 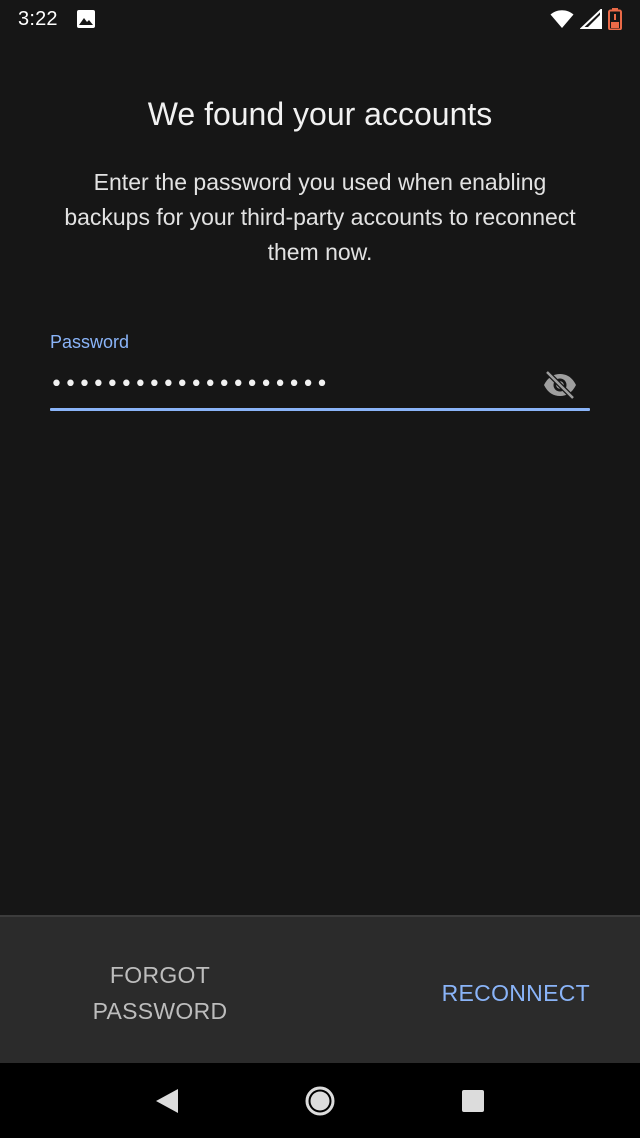 I want to click on home-icon, so click(x=320, y=1101).